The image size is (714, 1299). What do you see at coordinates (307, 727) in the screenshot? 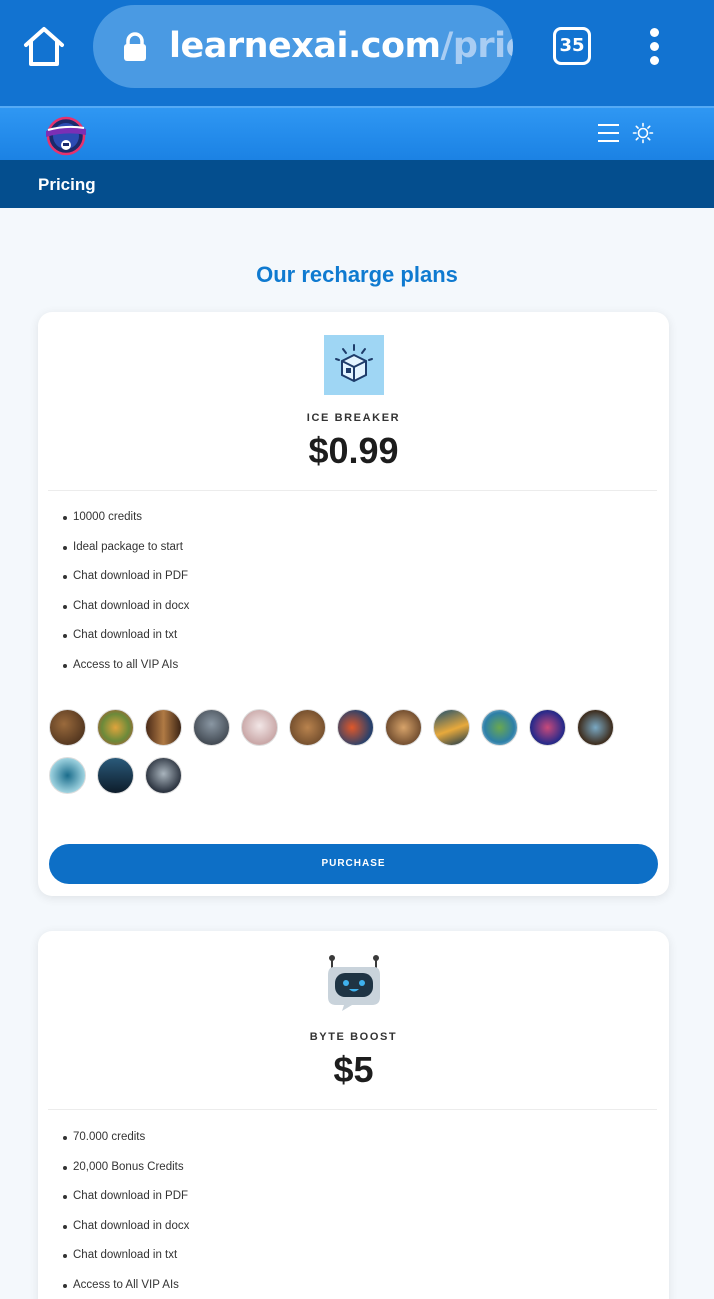
I see `crowd-avatar` at bounding box center [307, 727].